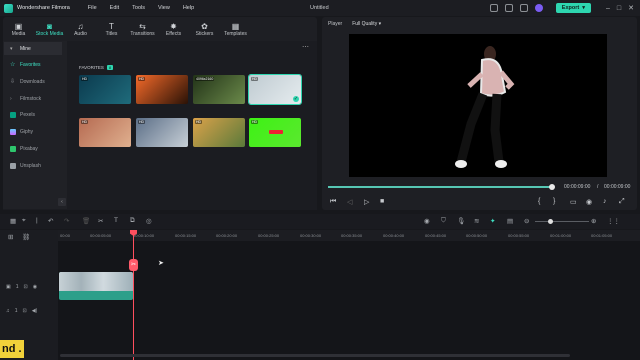 This screenshot has width=640, height=360. Describe the element at coordinates (111, 29) in the screenshot. I see `tab-titles: T Titles` at that location.